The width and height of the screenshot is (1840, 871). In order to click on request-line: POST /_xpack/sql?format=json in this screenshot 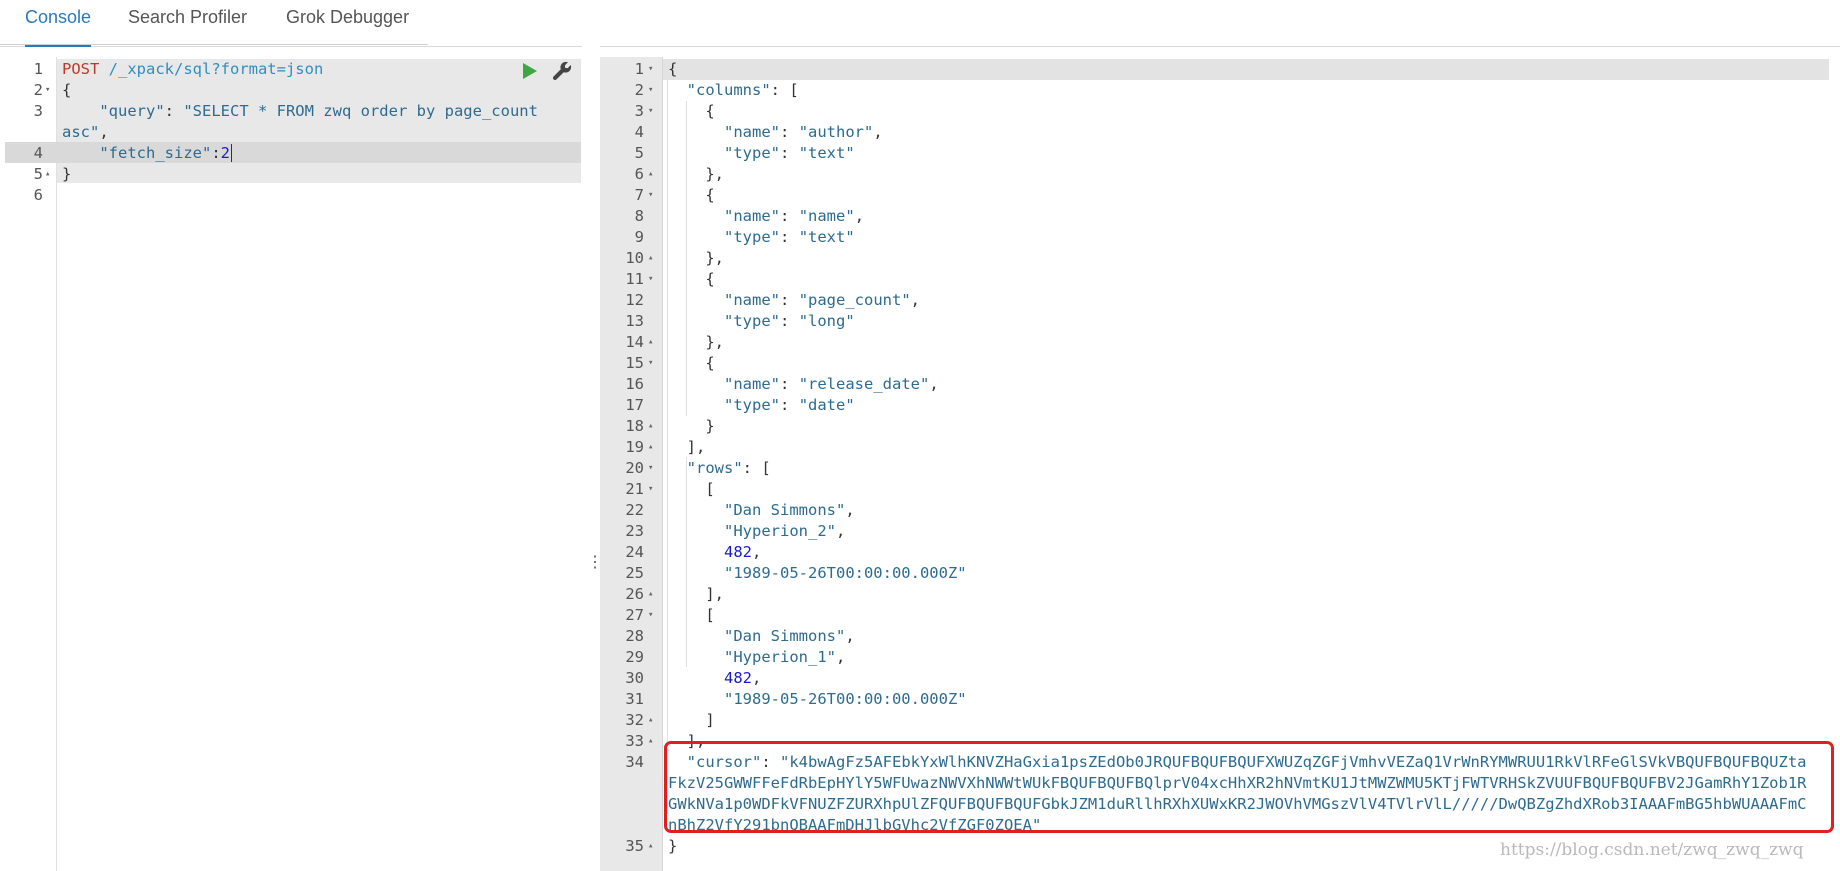, I will do `click(192, 69)`.